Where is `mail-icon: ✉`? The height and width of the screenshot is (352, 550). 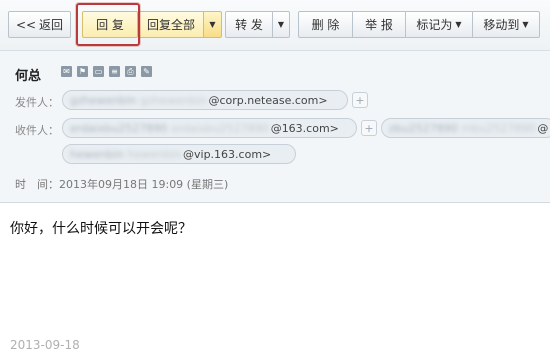 mail-icon: ✉ is located at coordinates (66, 71).